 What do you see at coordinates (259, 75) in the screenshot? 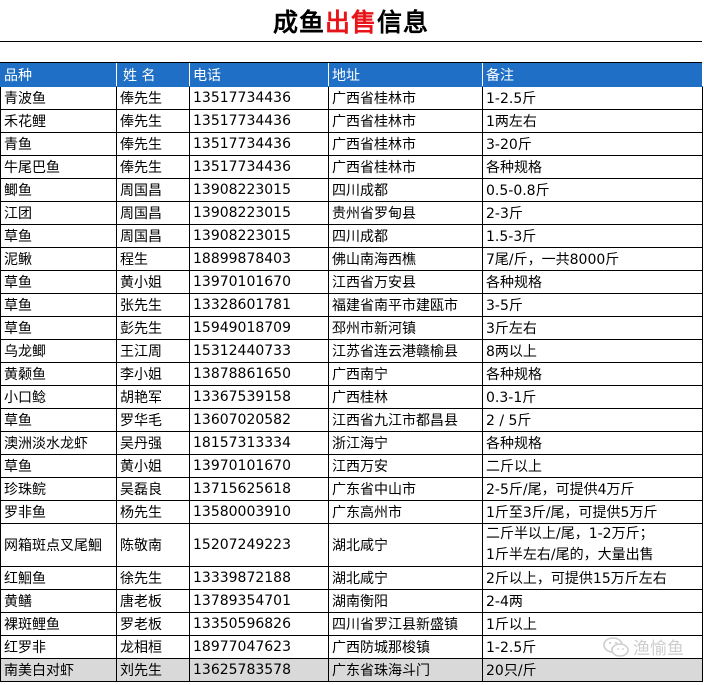
I see `column-header-phone: 电话` at bounding box center [259, 75].